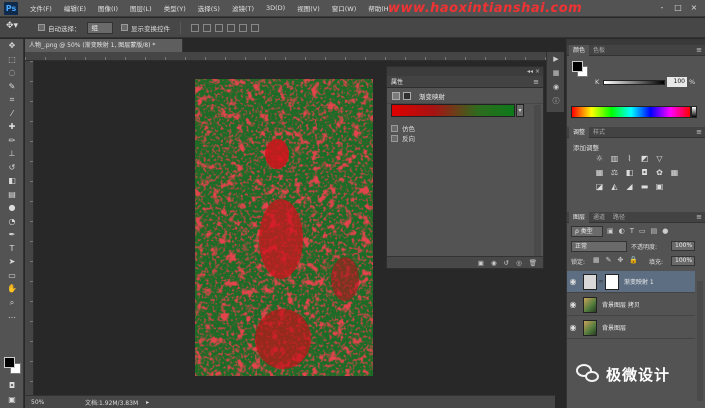 The image size is (705, 408). I want to click on fill-field: 100%, so click(683, 261).